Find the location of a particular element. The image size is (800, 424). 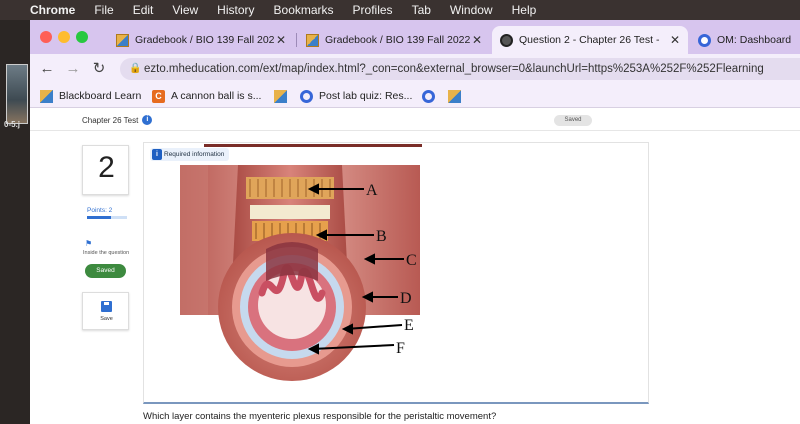

menu-view: View is located at coordinates (185, 10).